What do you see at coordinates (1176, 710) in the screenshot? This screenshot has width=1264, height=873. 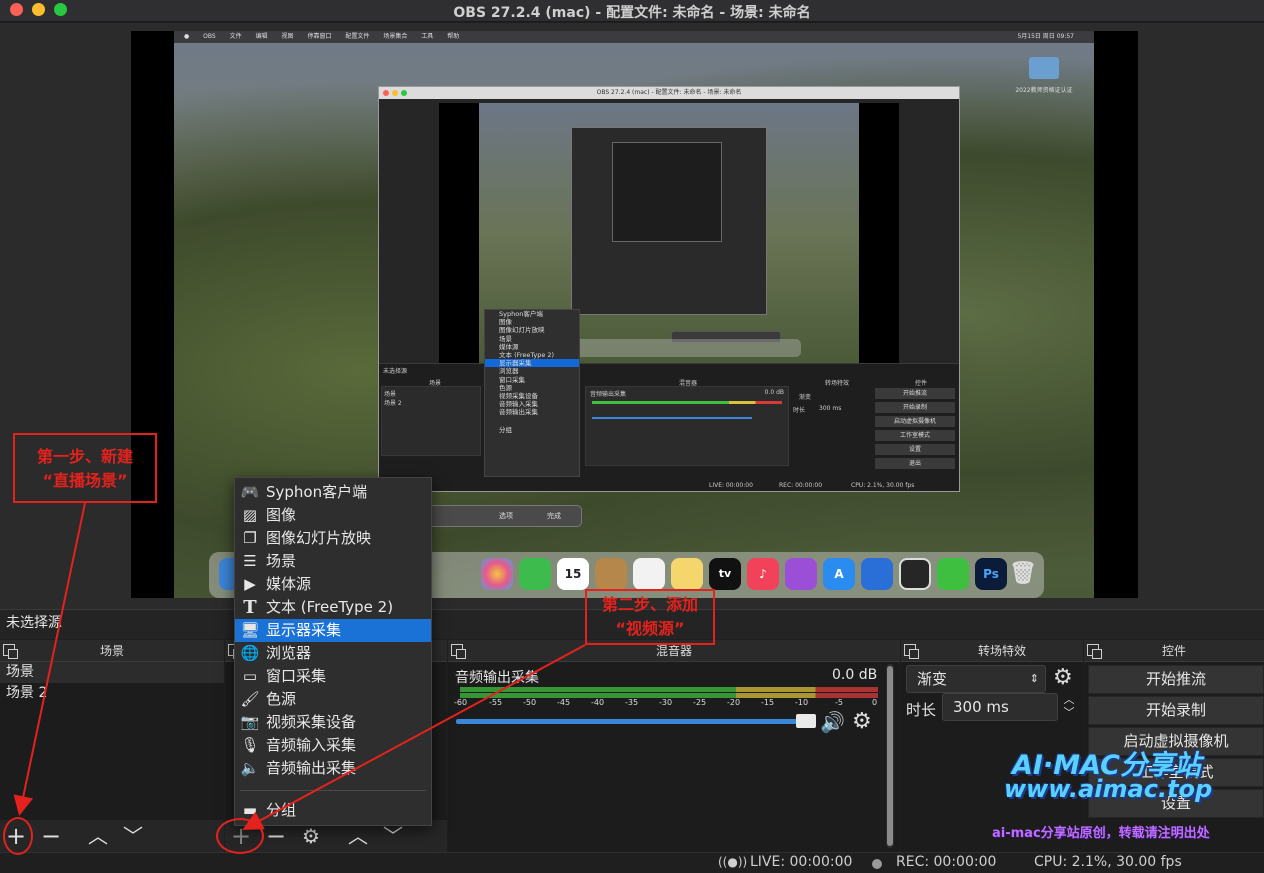 I see `start-recording-button: 开始录制` at bounding box center [1176, 710].